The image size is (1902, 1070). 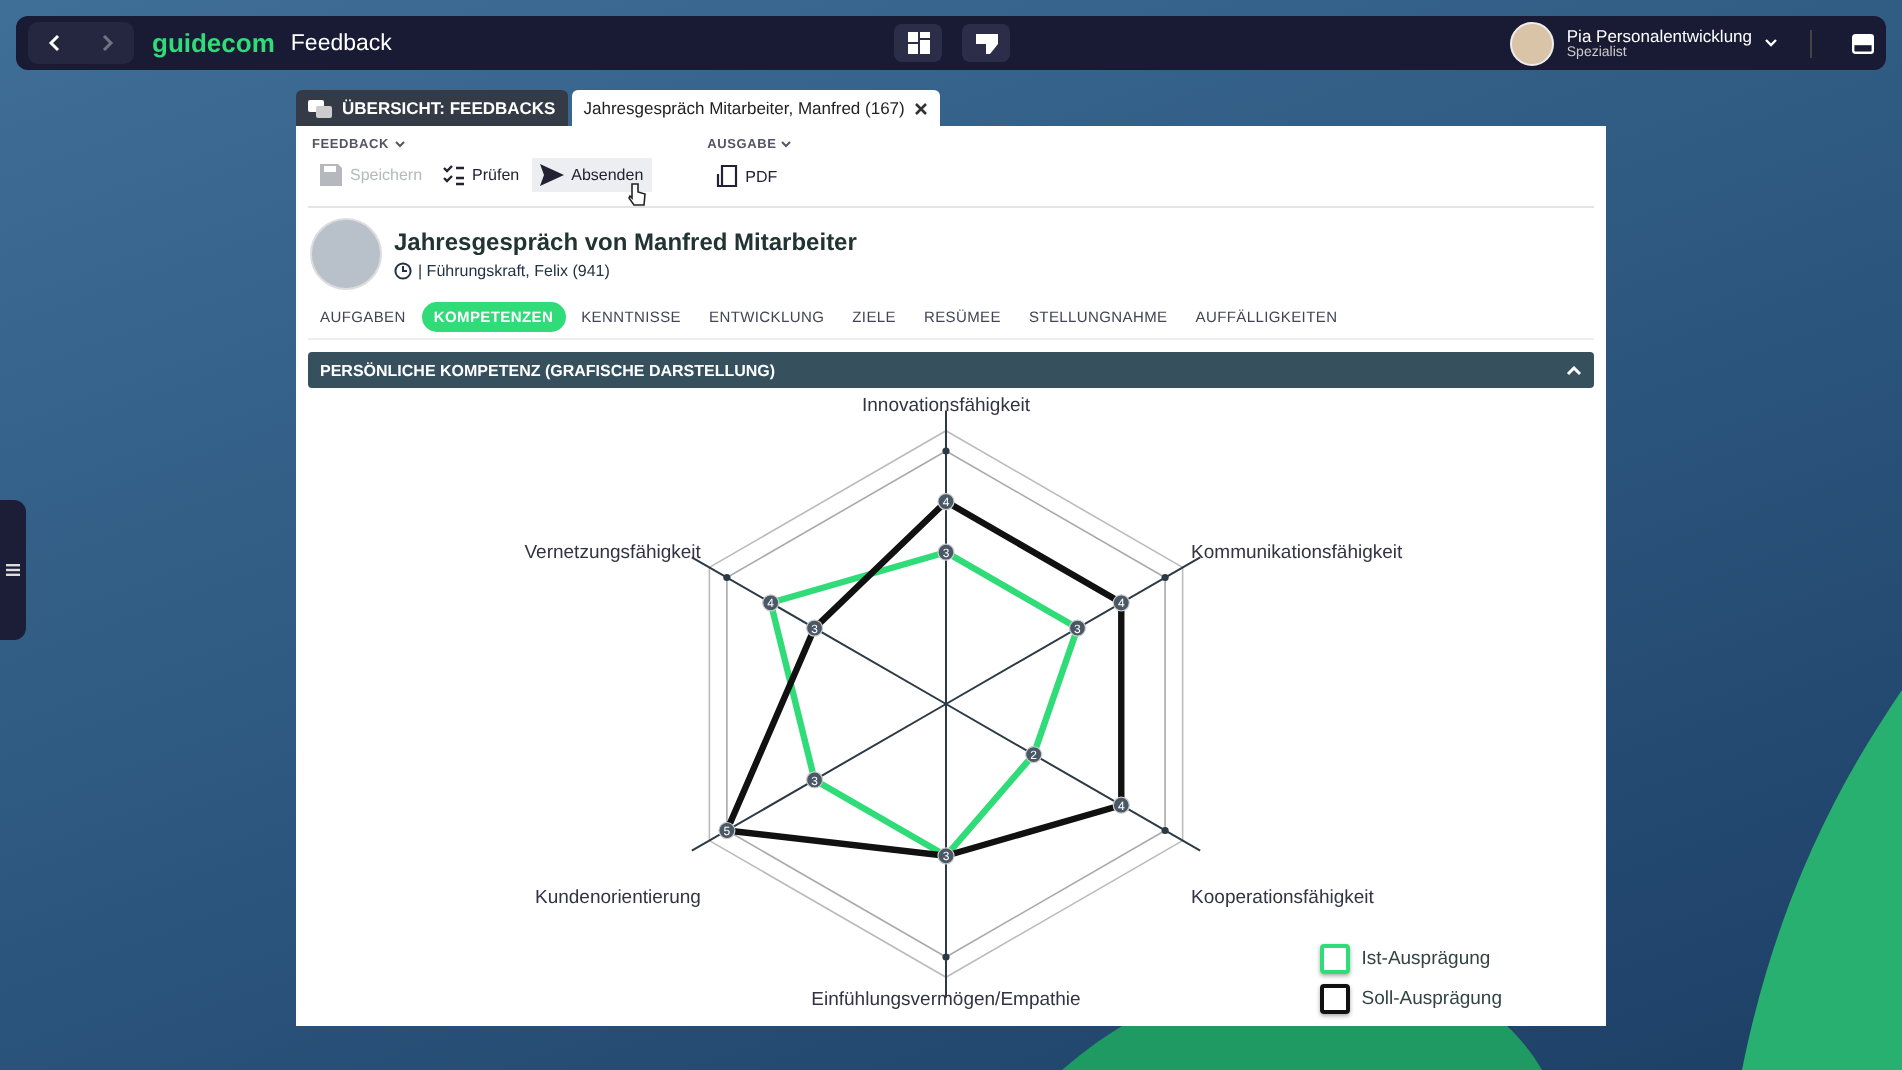 I want to click on legend-label: Ist-Ausprägung, so click(x=1426, y=959).